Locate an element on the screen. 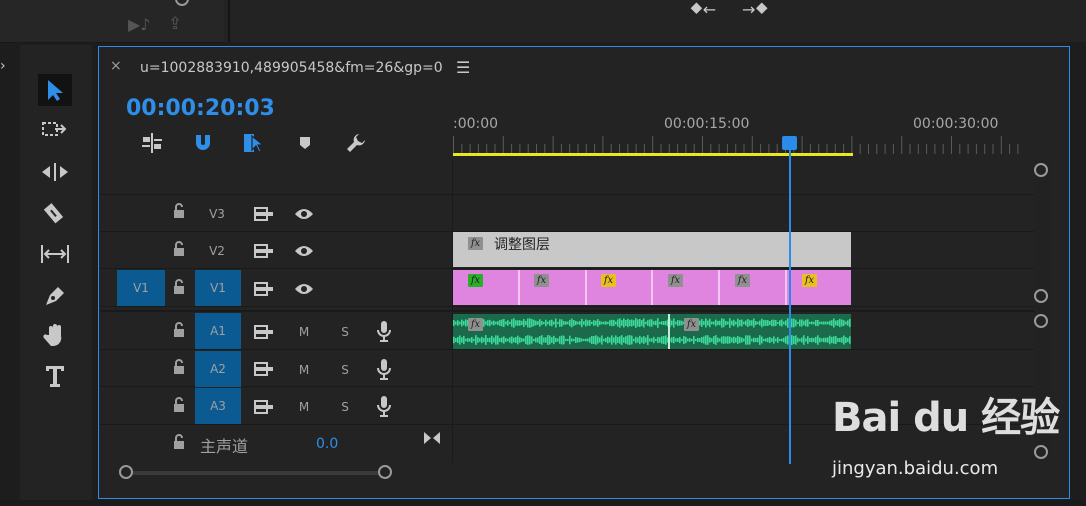  microphone-icon-a2 is located at coordinates (384, 371).